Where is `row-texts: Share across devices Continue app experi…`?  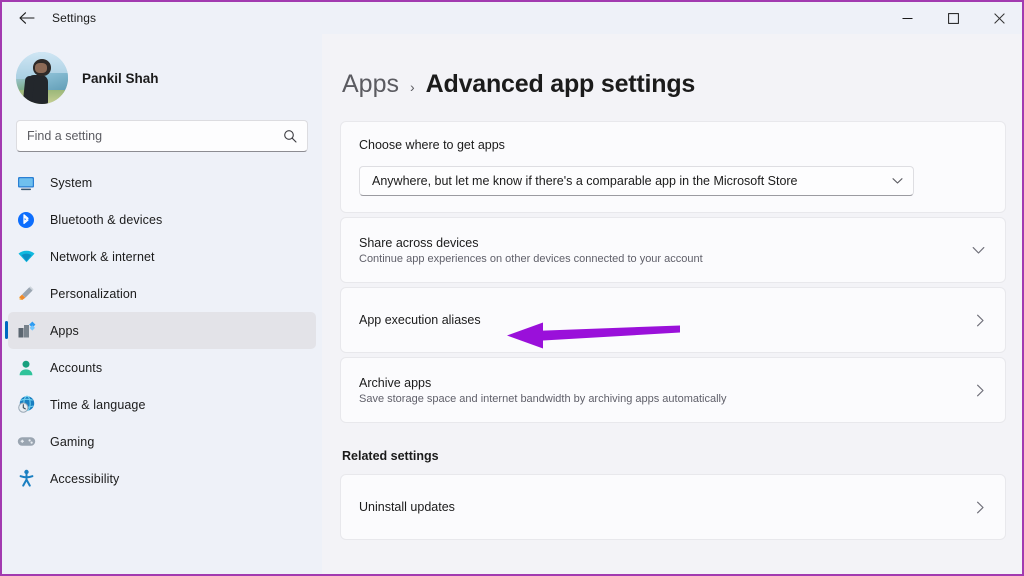 row-texts: Share across devices Continue app experi… is located at coordinates (659, 250).